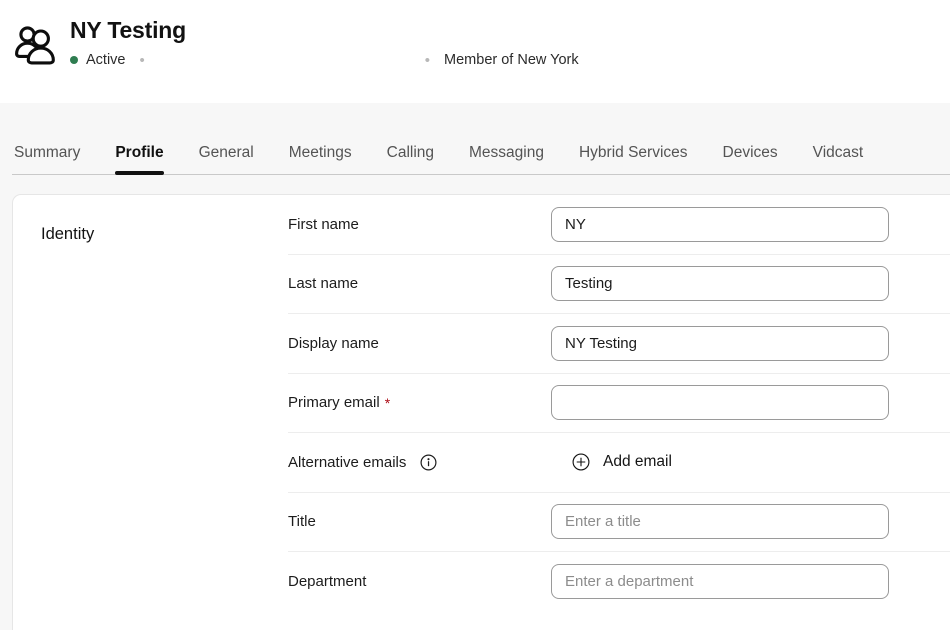 Image resolution: width=950 pixels, height=630 pixels. What do you see at coordinates (226, 159) in the screenshot?
I see `tab-general: General` at bounding box center [226, 159].